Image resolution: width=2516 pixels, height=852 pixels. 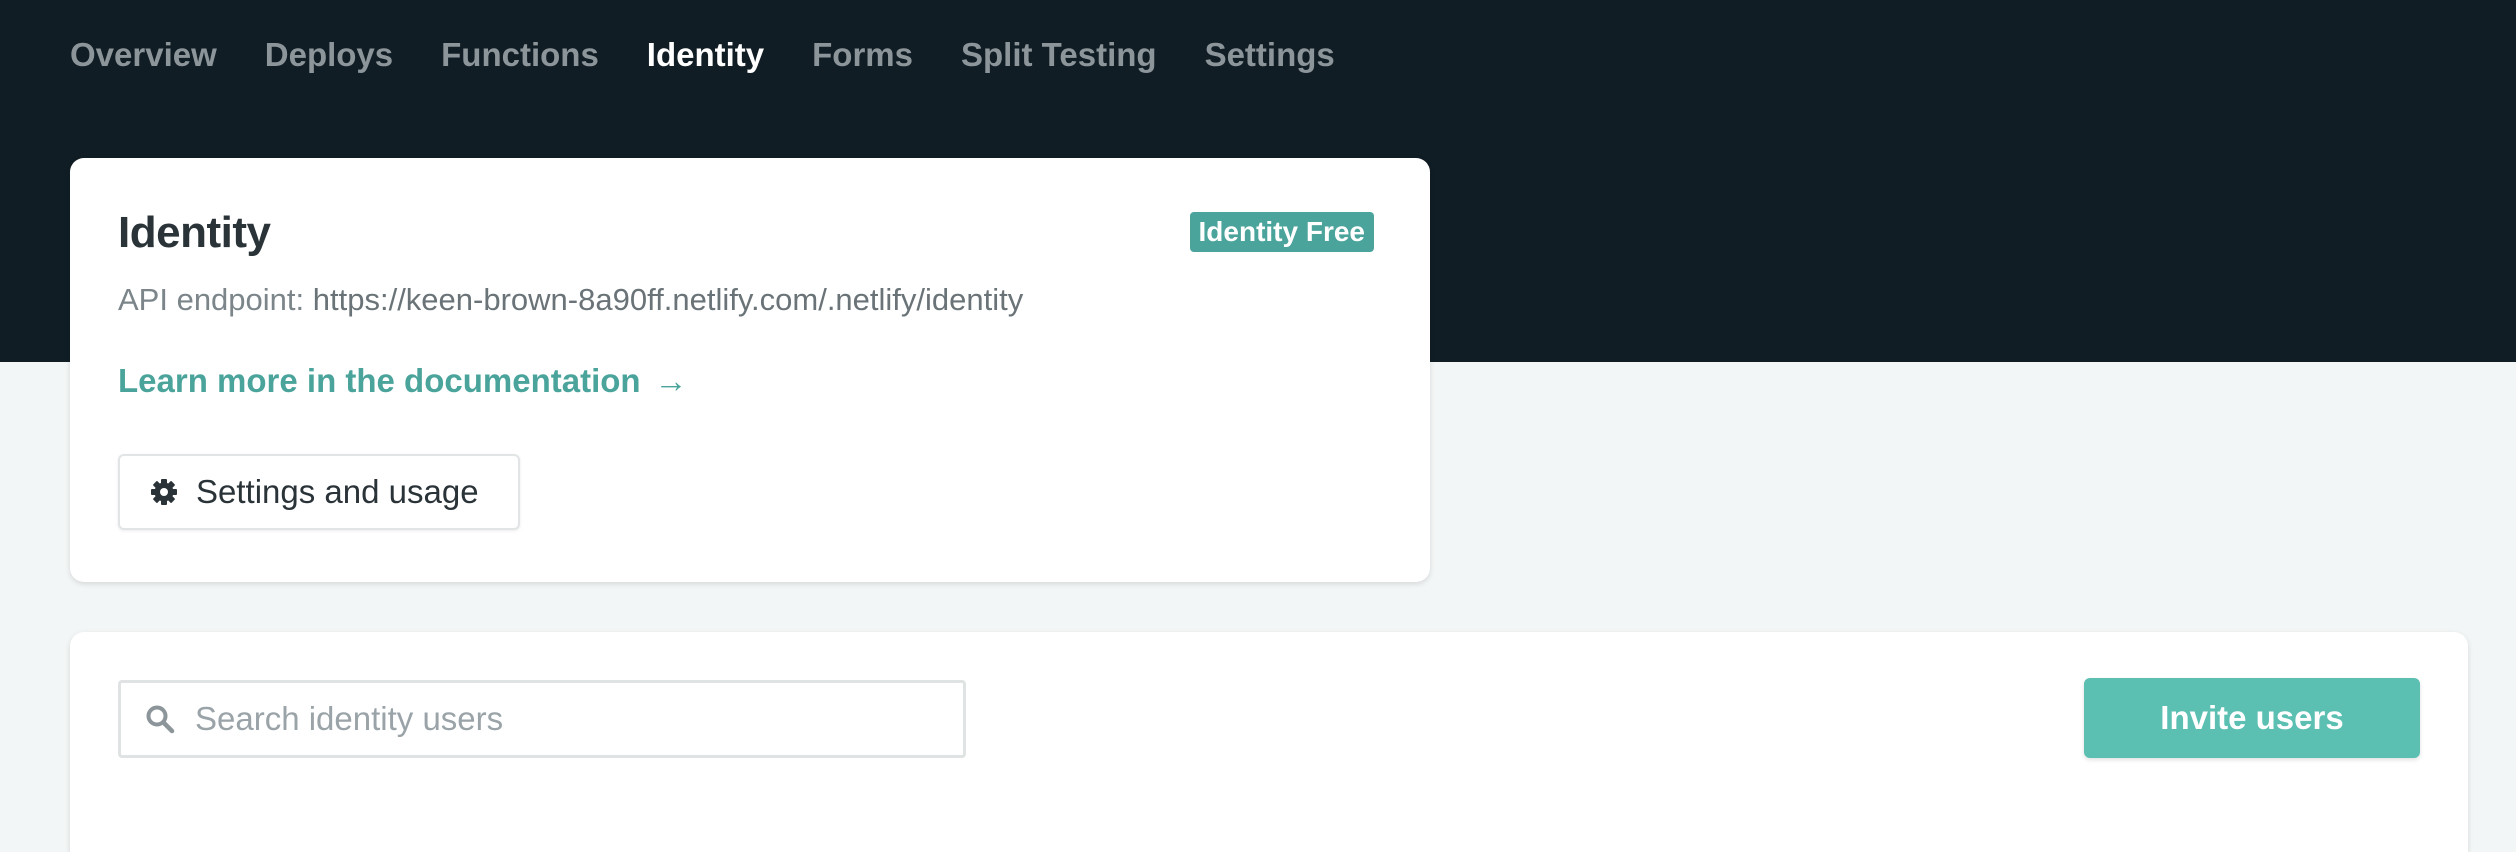 What do you see at coordinates (329, 55) in the screenshot?
I see `nav-deploys: Deploys` at bounding box center [329, 55].